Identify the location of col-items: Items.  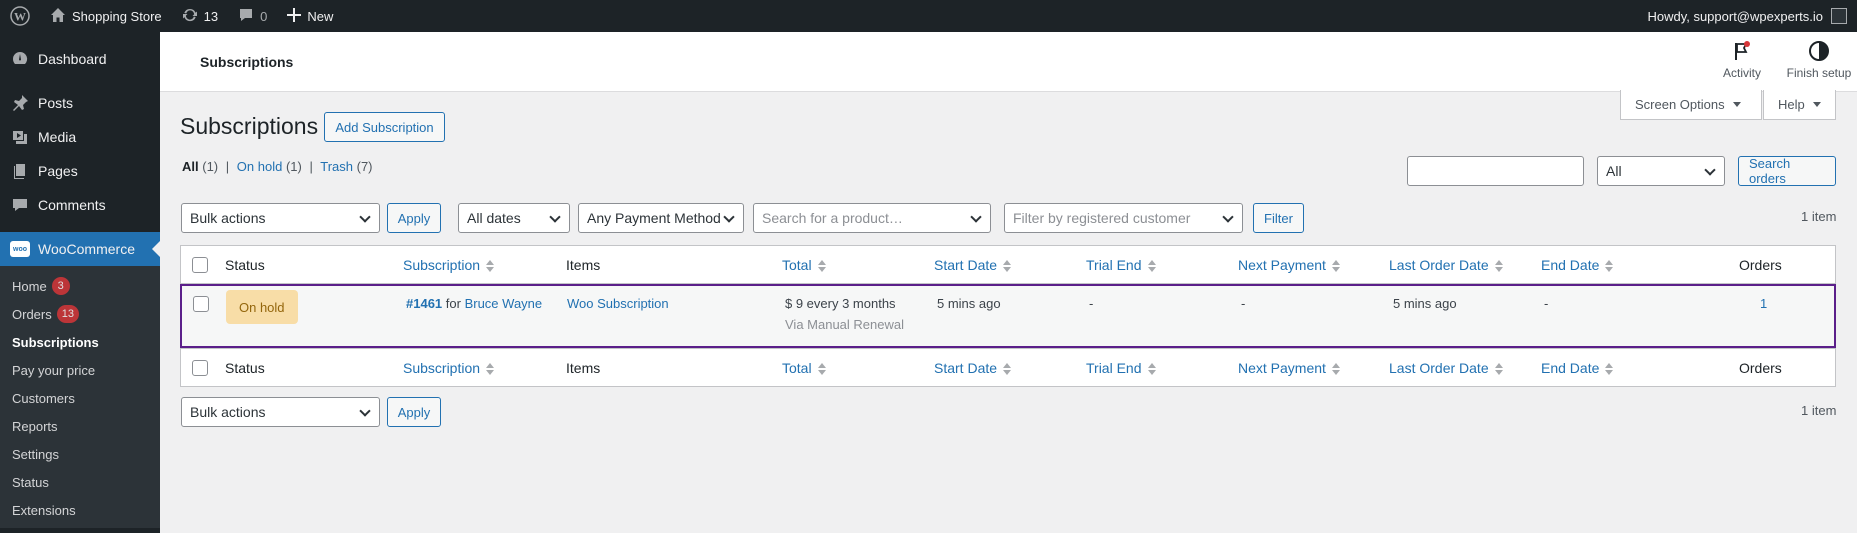
(583, 367).